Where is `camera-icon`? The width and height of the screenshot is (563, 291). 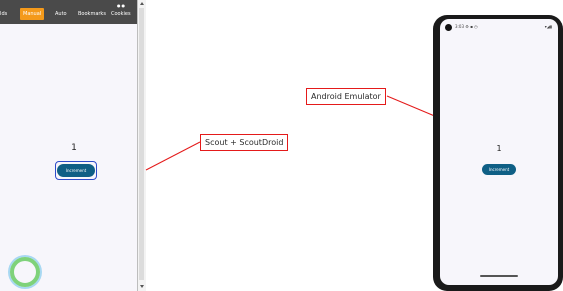
camera-icon is located at coordinates (448, 27).